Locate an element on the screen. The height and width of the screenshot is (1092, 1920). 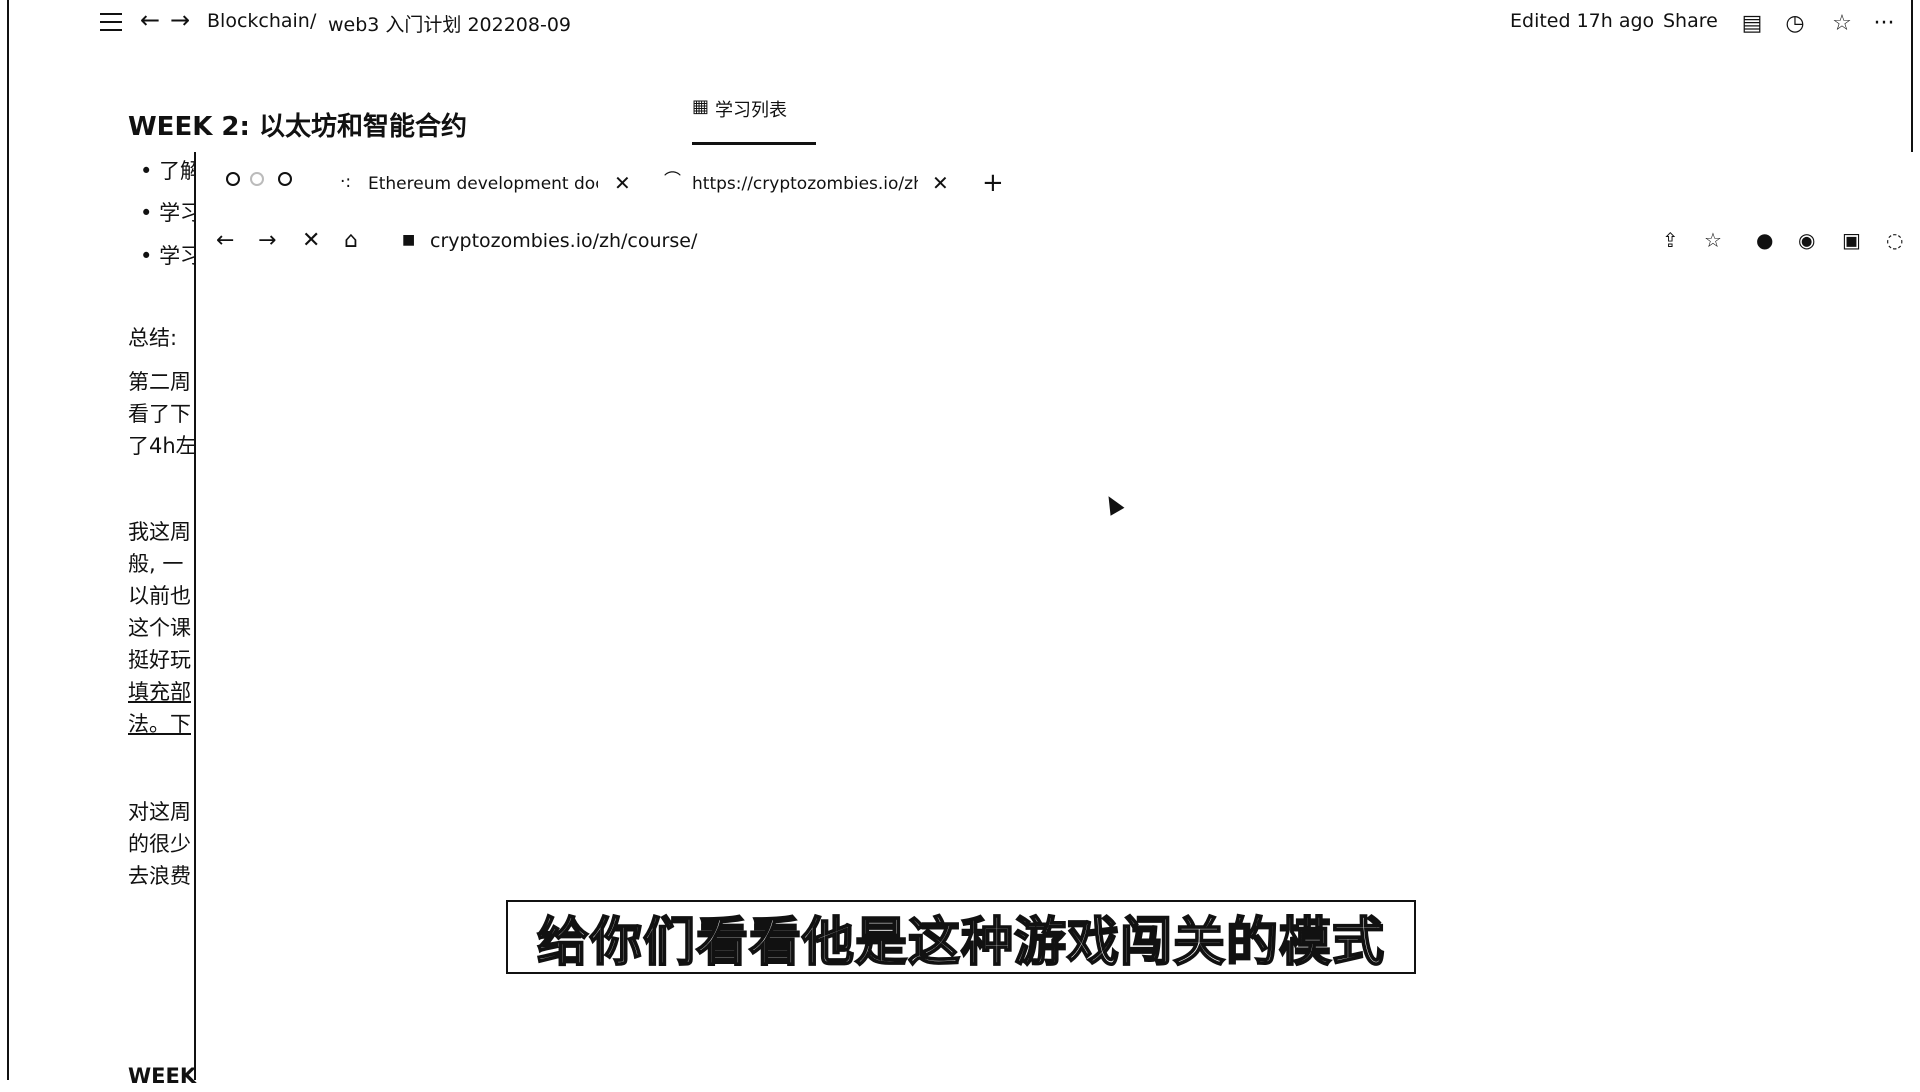
share-button: Share is located at coordinates (1690, 21).